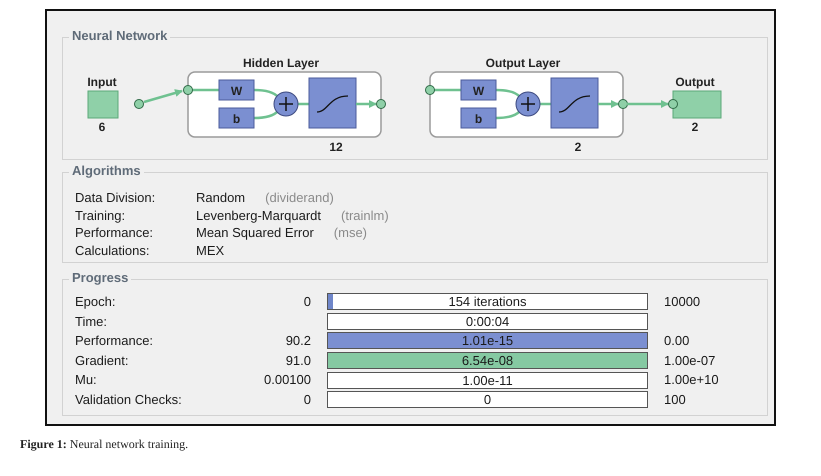 The image size is (821, 476). What do you see at coordinates (695, 127) in the screenshot?
I see `node-size: 2` at bounding box center [695, 127].